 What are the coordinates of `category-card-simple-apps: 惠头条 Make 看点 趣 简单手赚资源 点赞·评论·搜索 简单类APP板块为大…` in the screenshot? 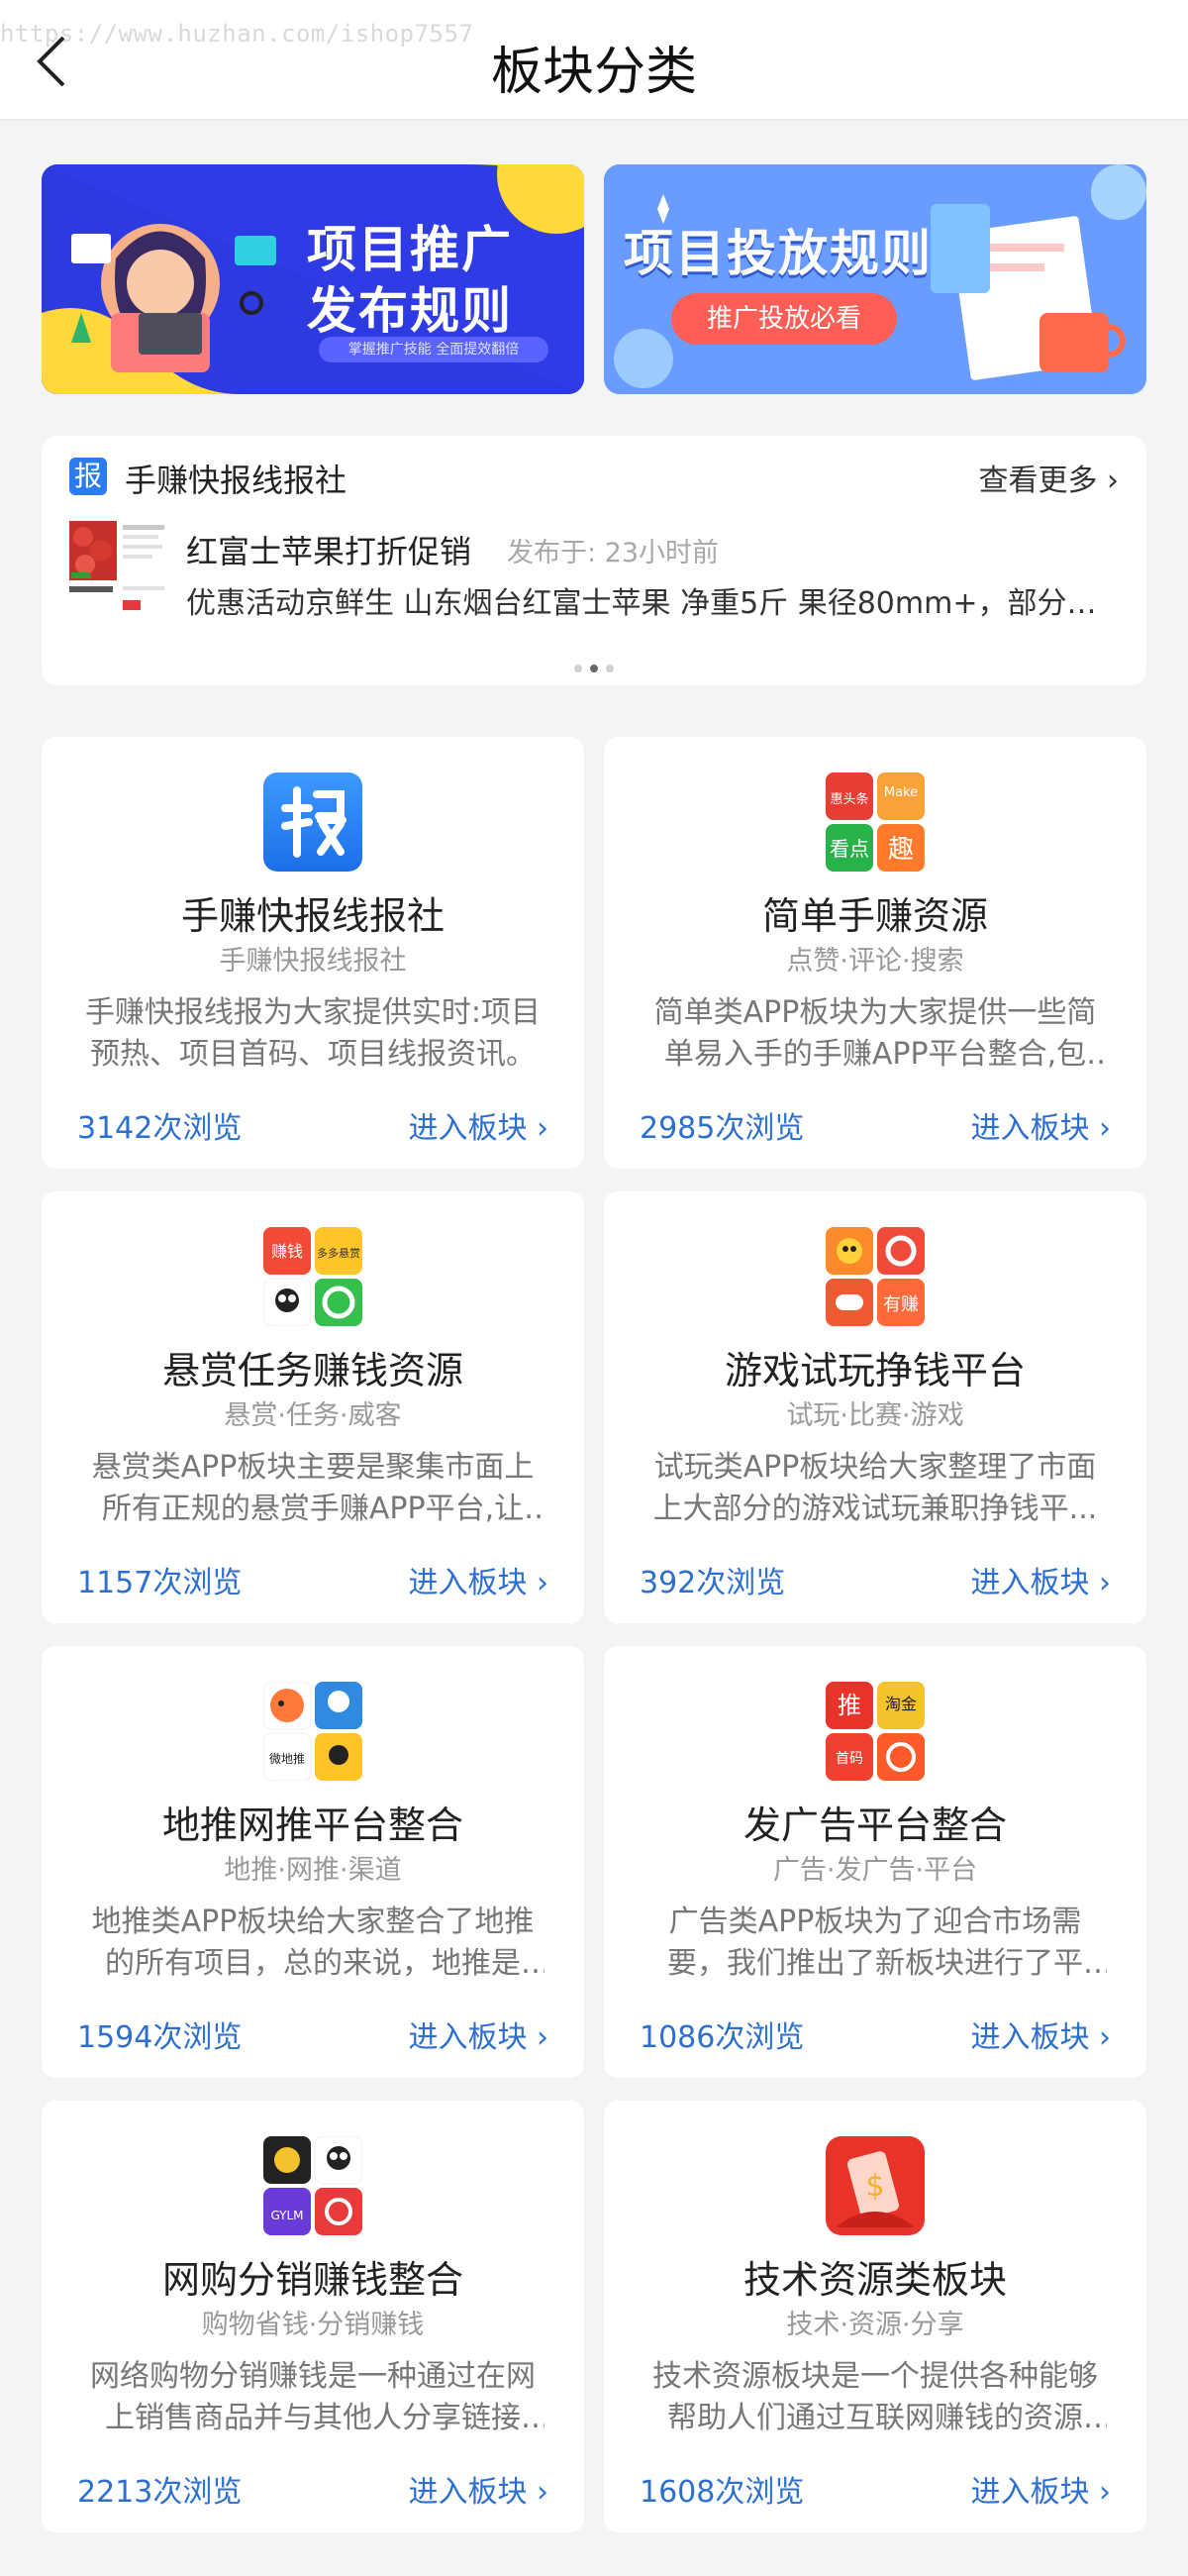 It's located at (875, 953).